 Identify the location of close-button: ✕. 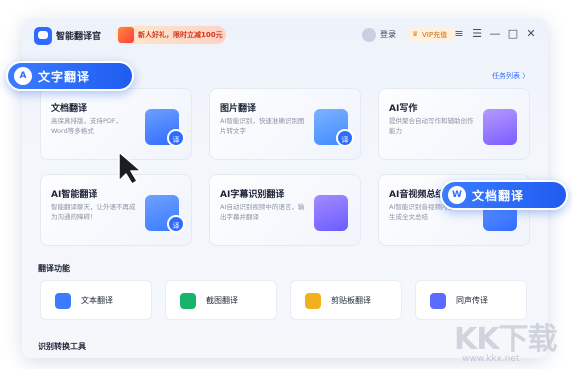
(531, 34).